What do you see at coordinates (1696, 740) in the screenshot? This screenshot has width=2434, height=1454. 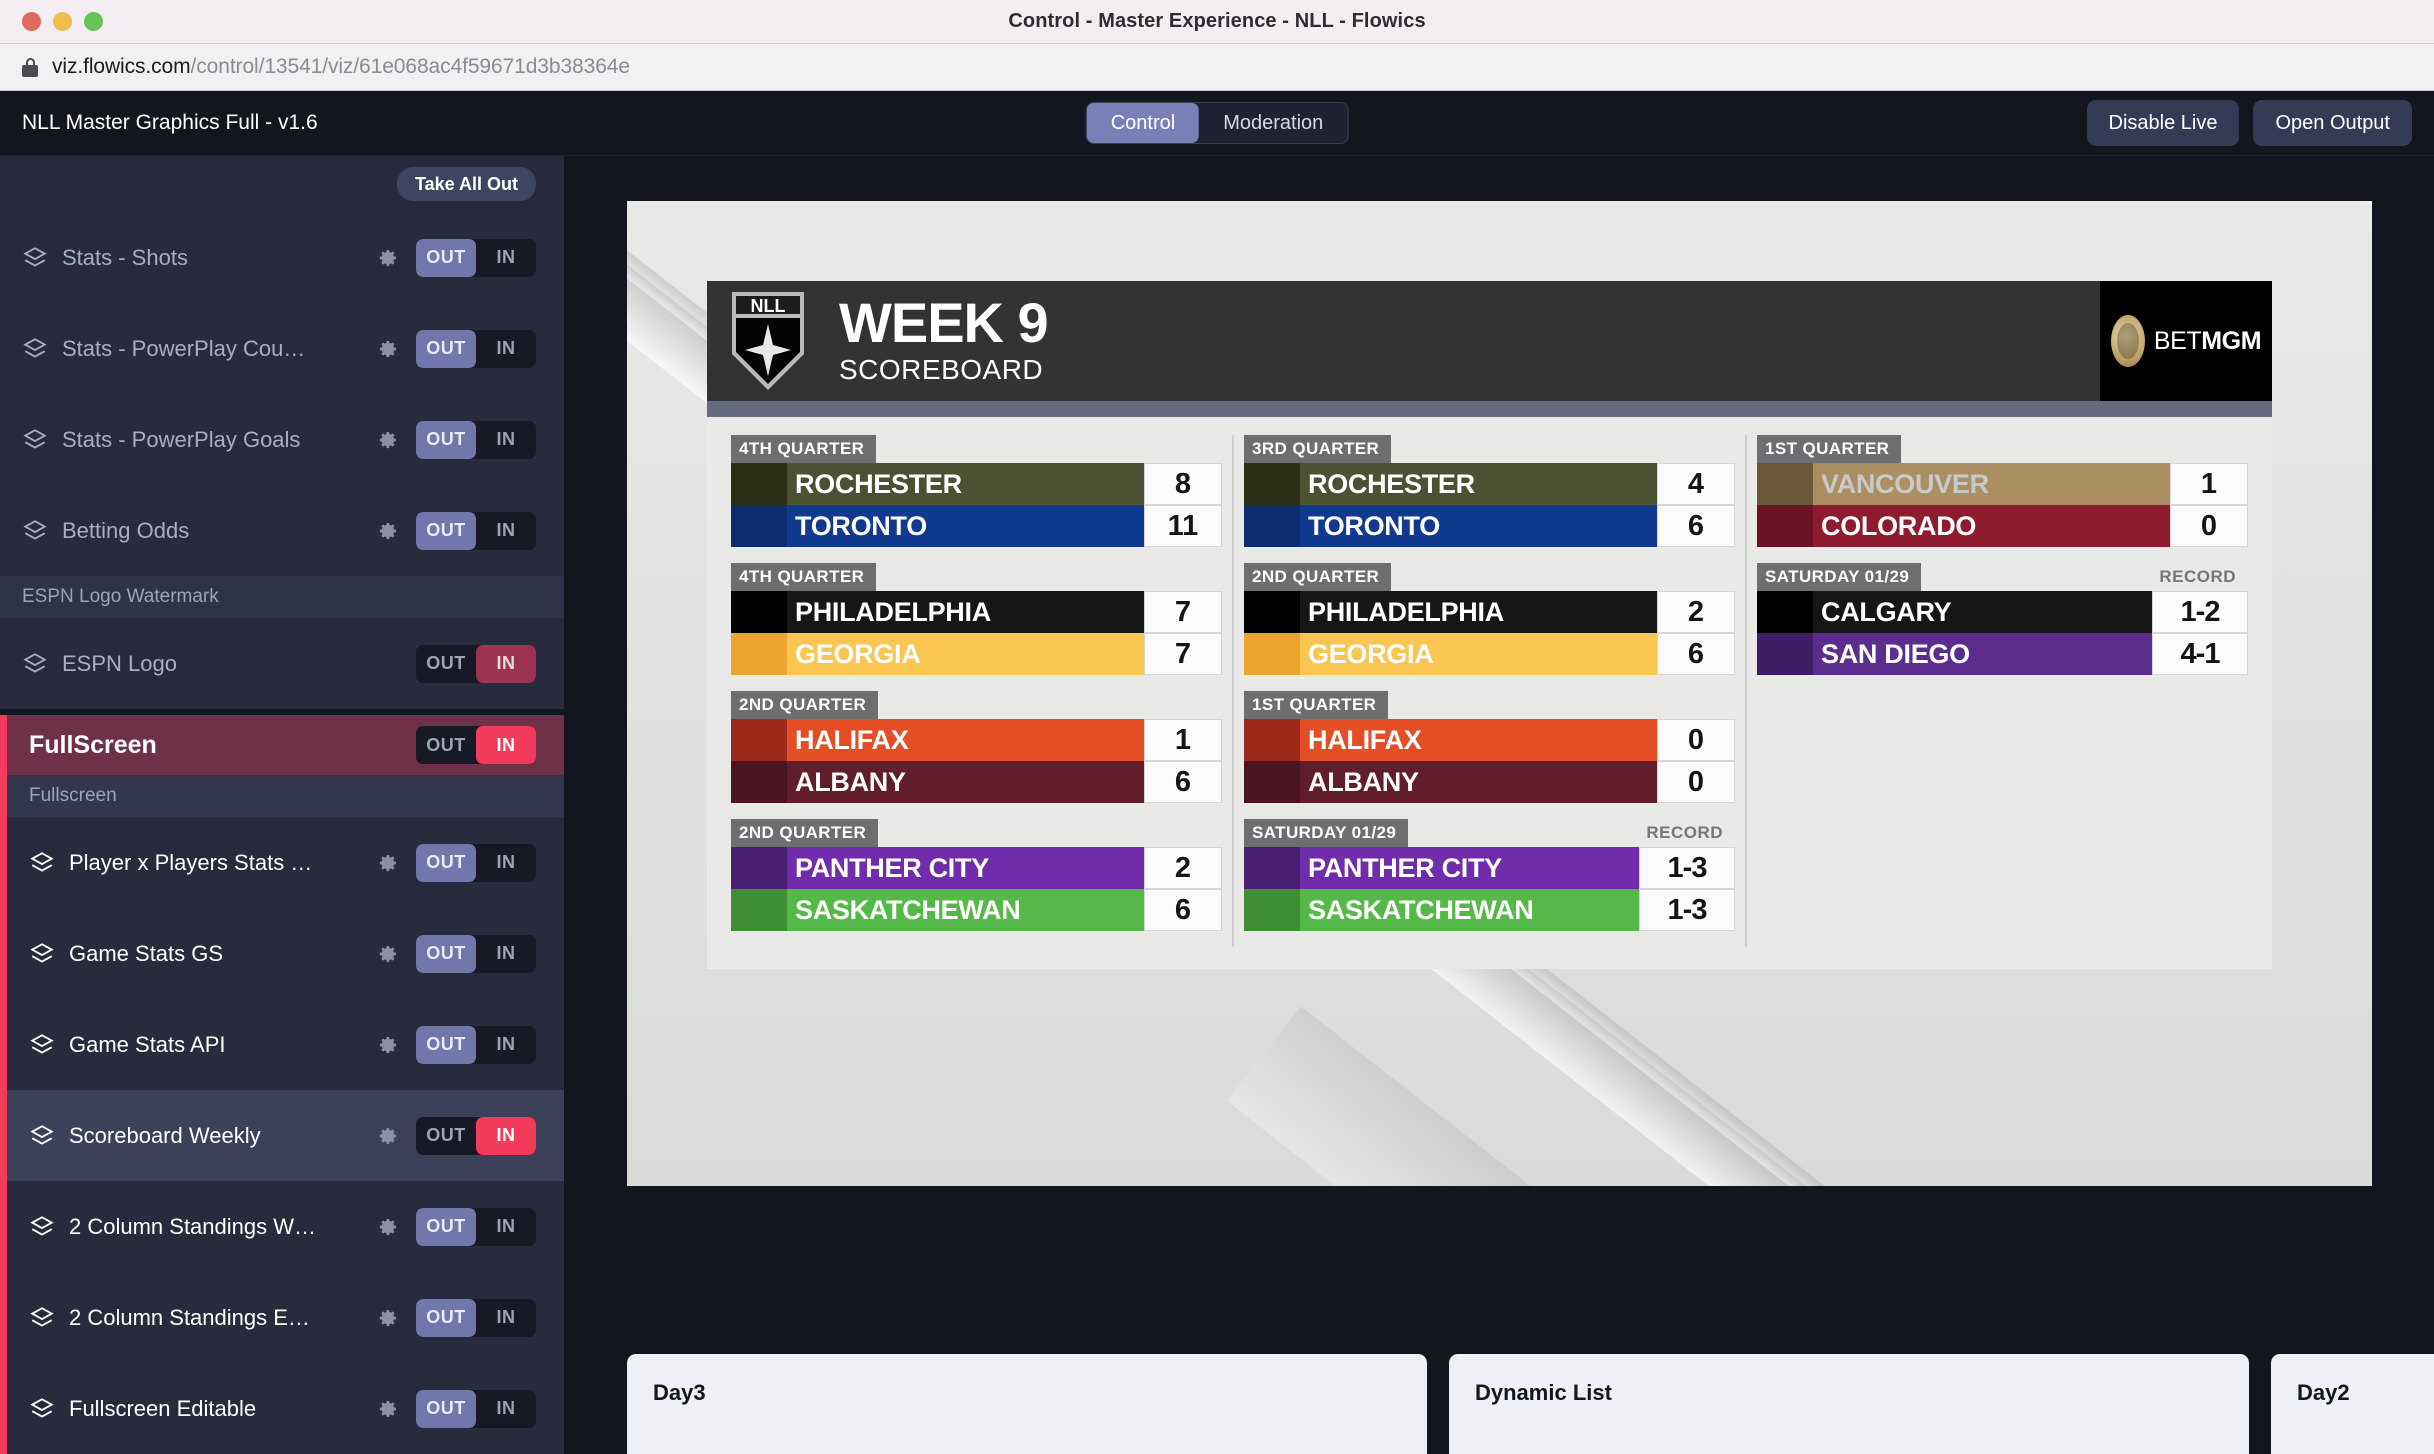 I see `team-score-value: 0` at bounding box center [1696, 740].